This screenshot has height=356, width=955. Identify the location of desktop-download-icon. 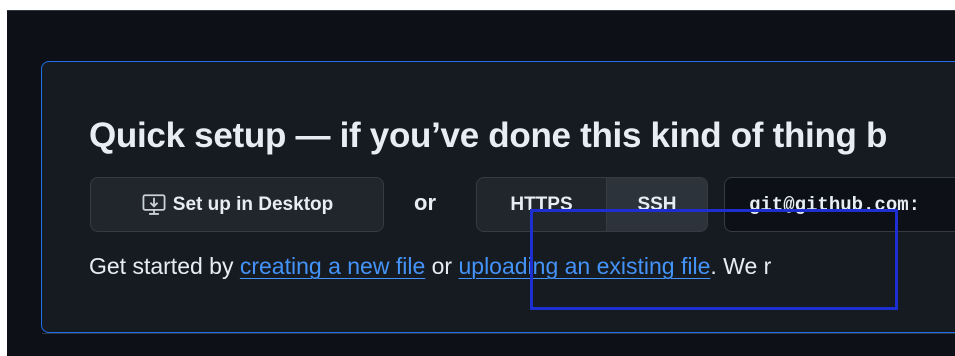
(154, 205).